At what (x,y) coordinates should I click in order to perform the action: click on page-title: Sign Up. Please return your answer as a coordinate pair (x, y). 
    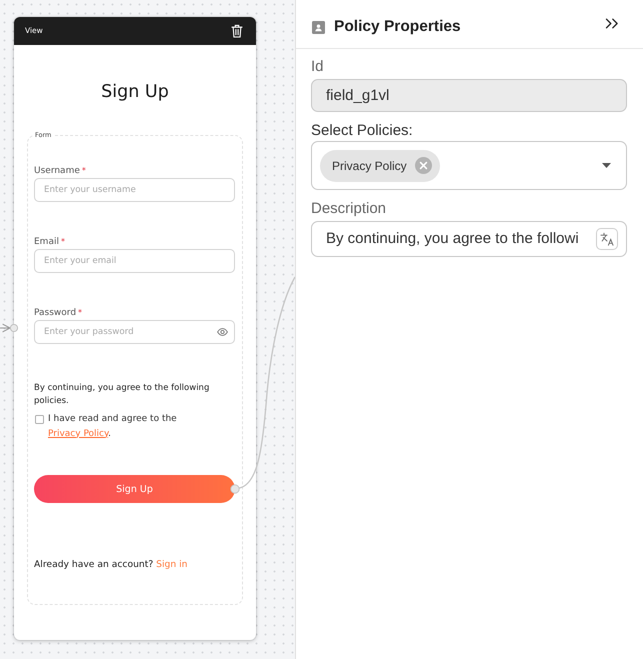
    Looking at the image, I should click on (135, 92).